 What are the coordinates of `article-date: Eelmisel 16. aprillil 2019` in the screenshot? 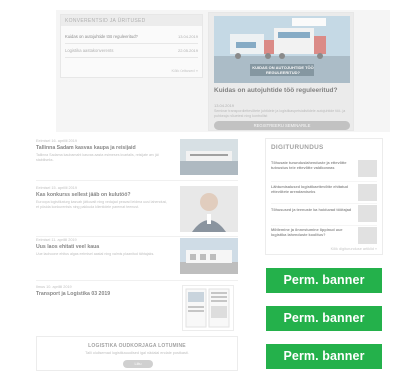 It's located at (56, 141).